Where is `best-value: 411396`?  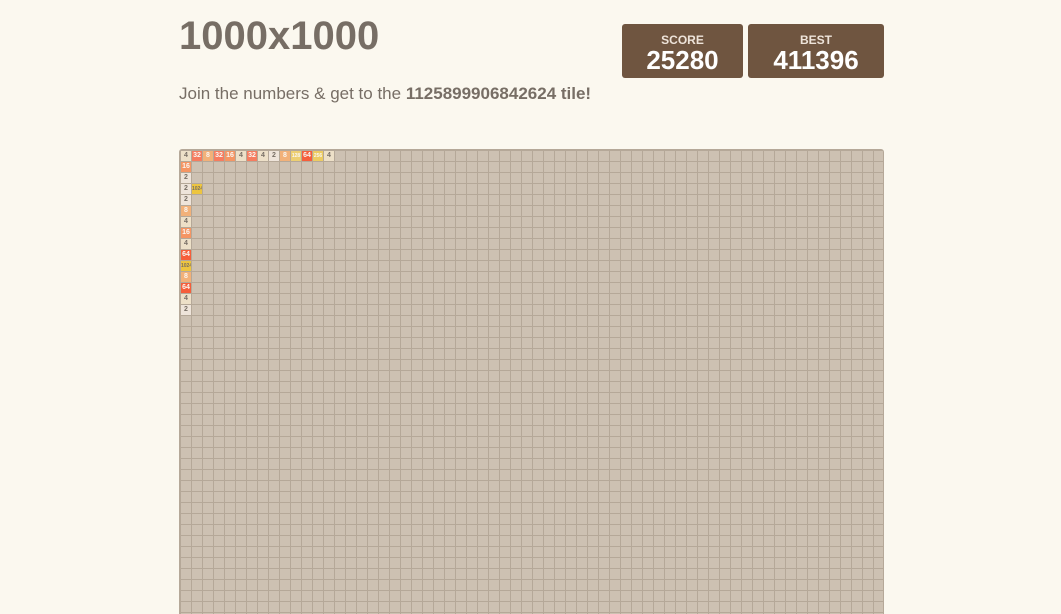 best-value: 411396 is located at coordinates (816, 60).